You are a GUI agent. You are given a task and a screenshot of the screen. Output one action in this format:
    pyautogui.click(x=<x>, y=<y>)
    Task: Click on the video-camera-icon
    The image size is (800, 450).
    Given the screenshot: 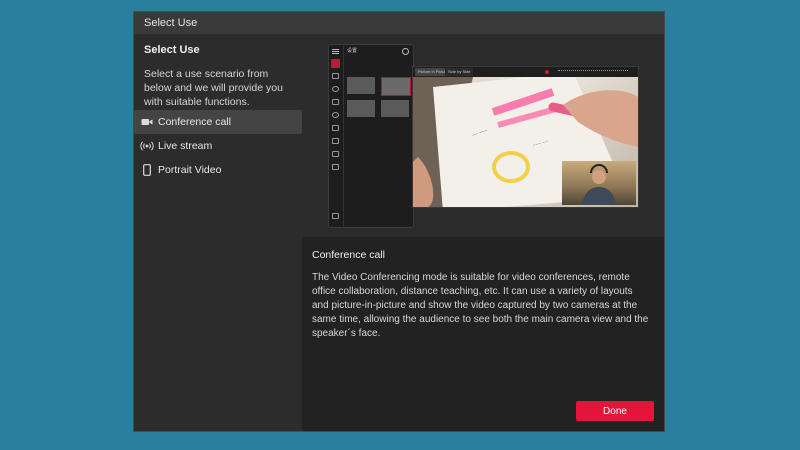 What is the action you would take?
    pyautogui.click(x=147, y=122)
    